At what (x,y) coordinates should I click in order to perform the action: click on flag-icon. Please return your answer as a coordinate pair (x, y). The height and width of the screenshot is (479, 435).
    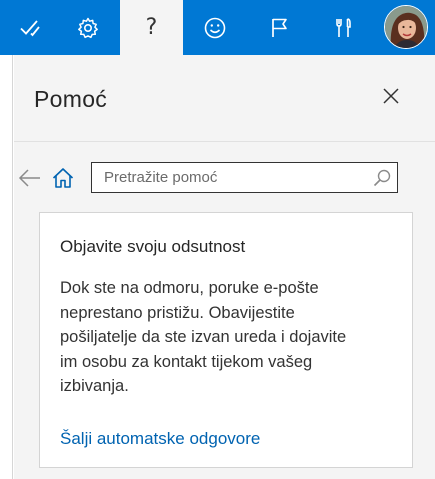
    Looking at the image, I should click on (279, 27).